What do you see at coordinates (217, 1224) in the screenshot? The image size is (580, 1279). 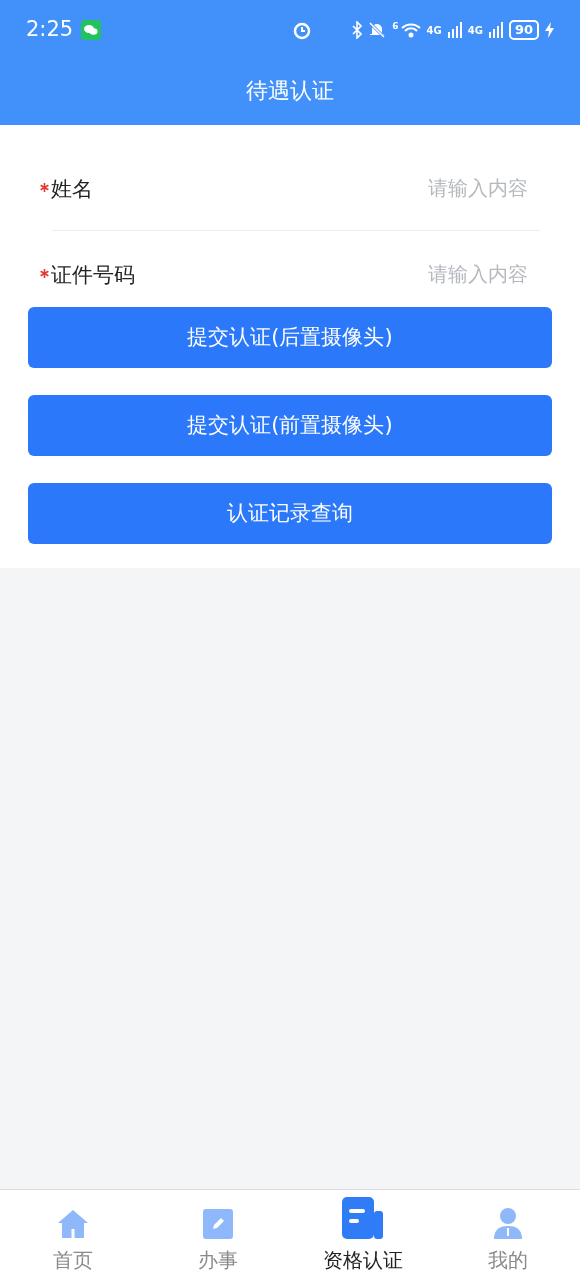 I see `pencil-icon` at bounding box center [217, 1224].